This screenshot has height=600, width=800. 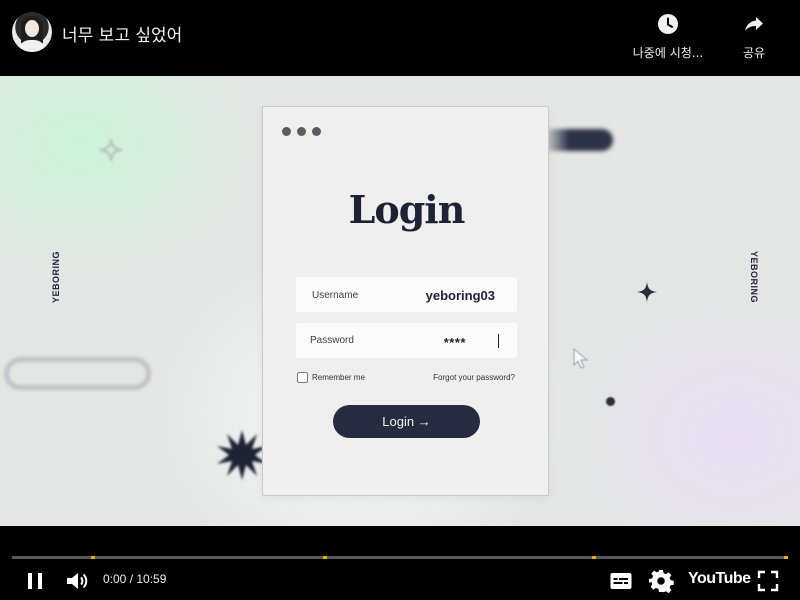 What do you see at coordinates (610, 401) in the screenshot?
I see `decorative-dot` at bounding box center [610, 401].